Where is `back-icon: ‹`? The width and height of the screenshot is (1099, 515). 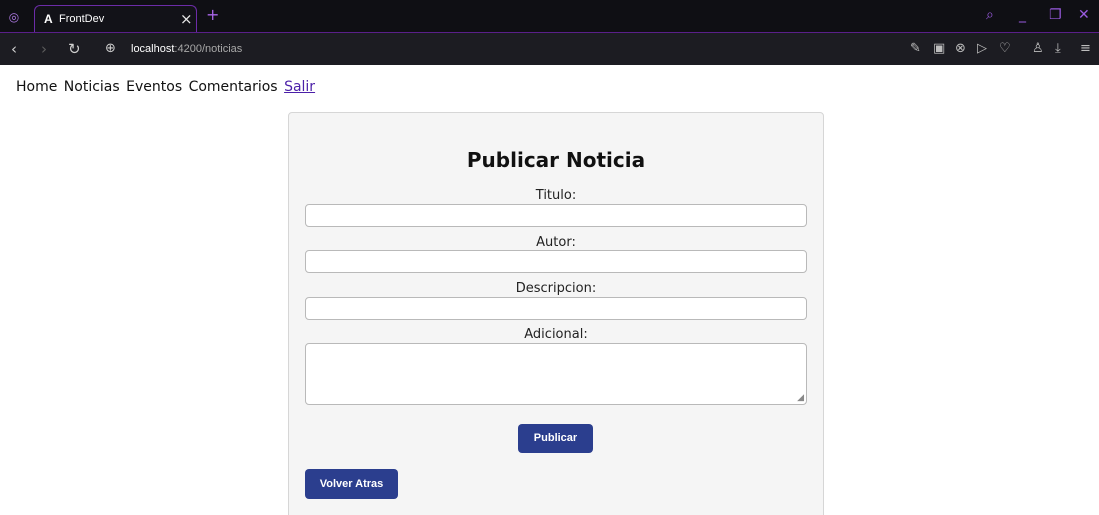 back-icon: ‹ is located at coordinates (14, 49).